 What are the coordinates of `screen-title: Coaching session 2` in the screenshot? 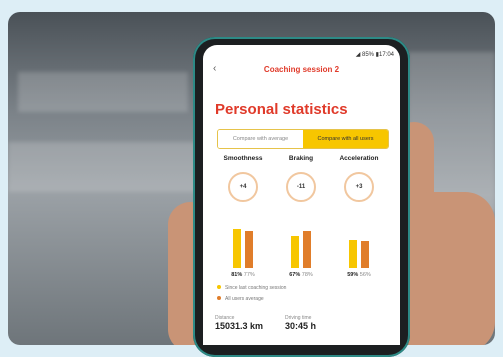 It's located at (301, 69).